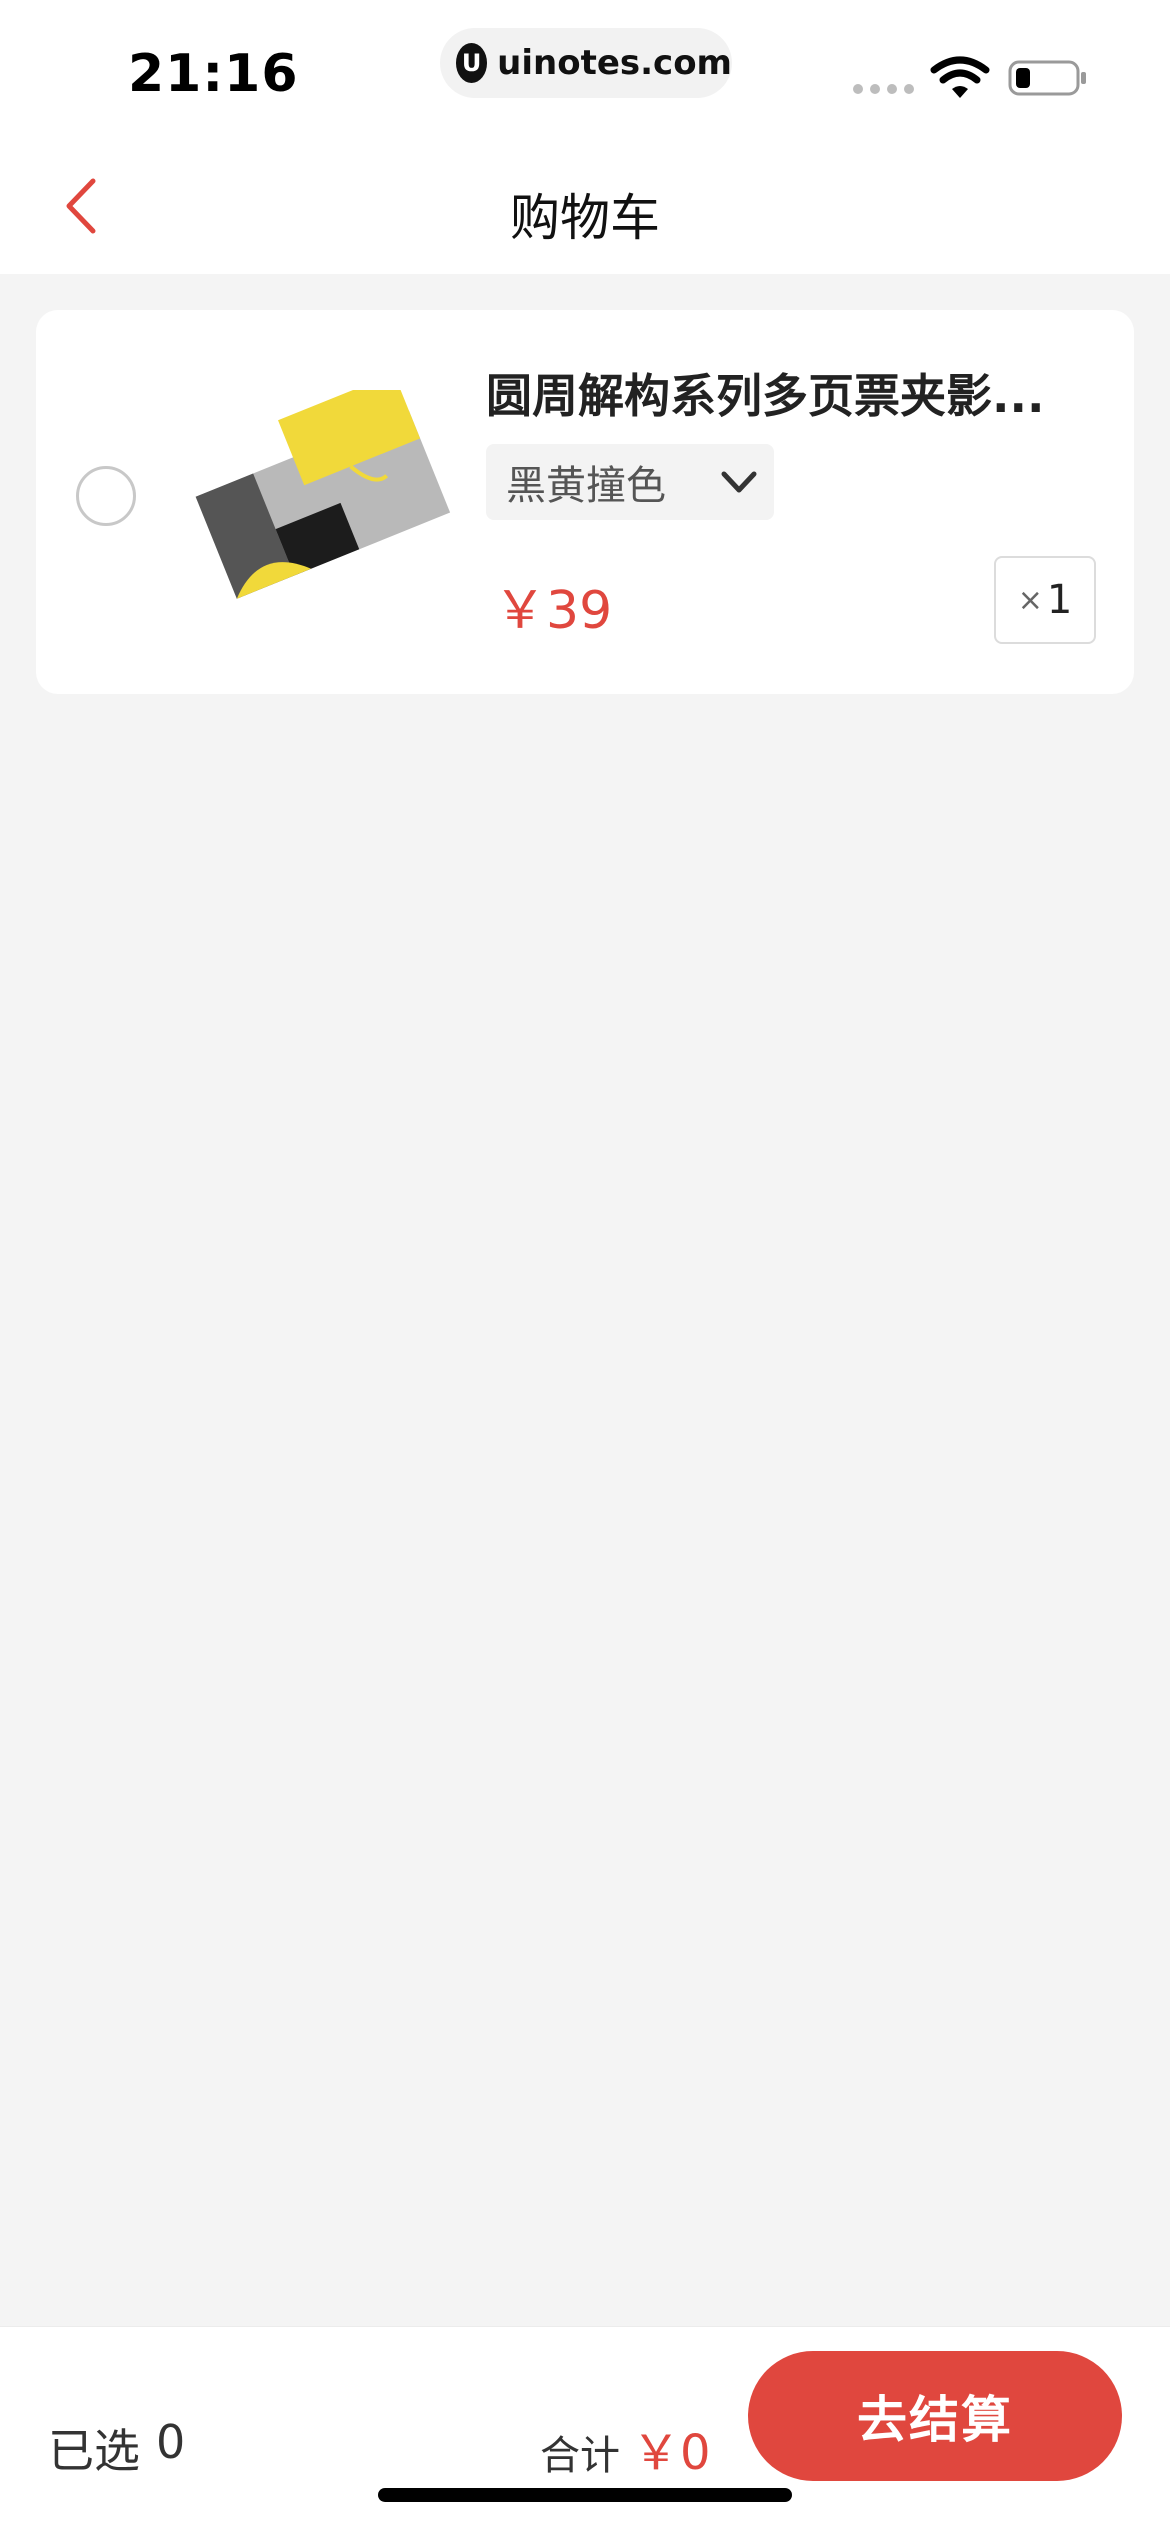 Image resolution: width=1170 pixels, height=2532 pixels. Describe the element at coordinates (553, 611) in the screenshot. I see `product-price: ￥39` at that location.